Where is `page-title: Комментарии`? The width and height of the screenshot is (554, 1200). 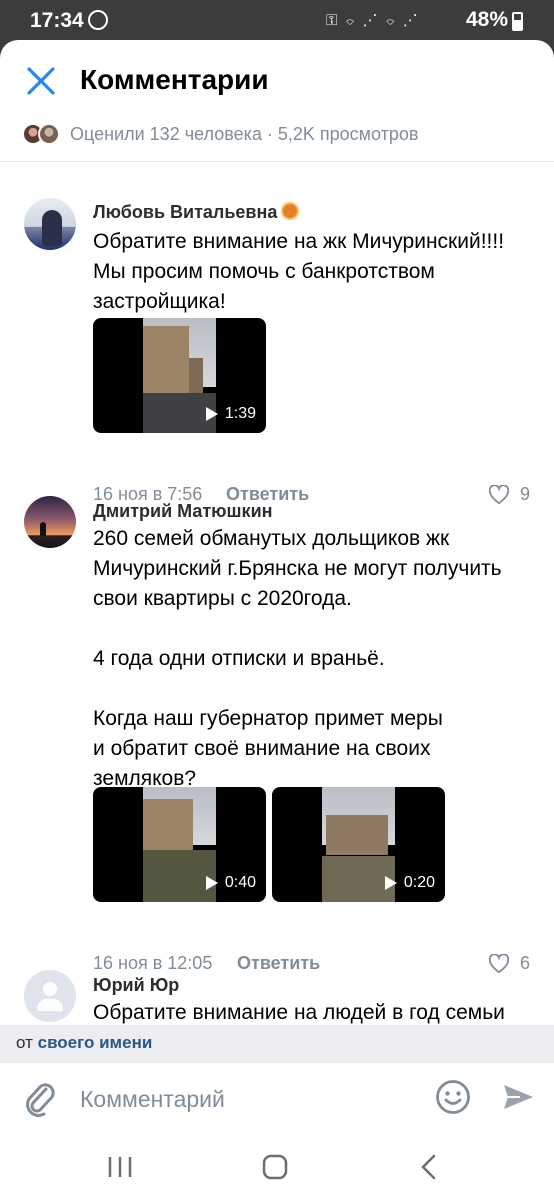
page-title: Комментарии is located at coordinates (174, 79).